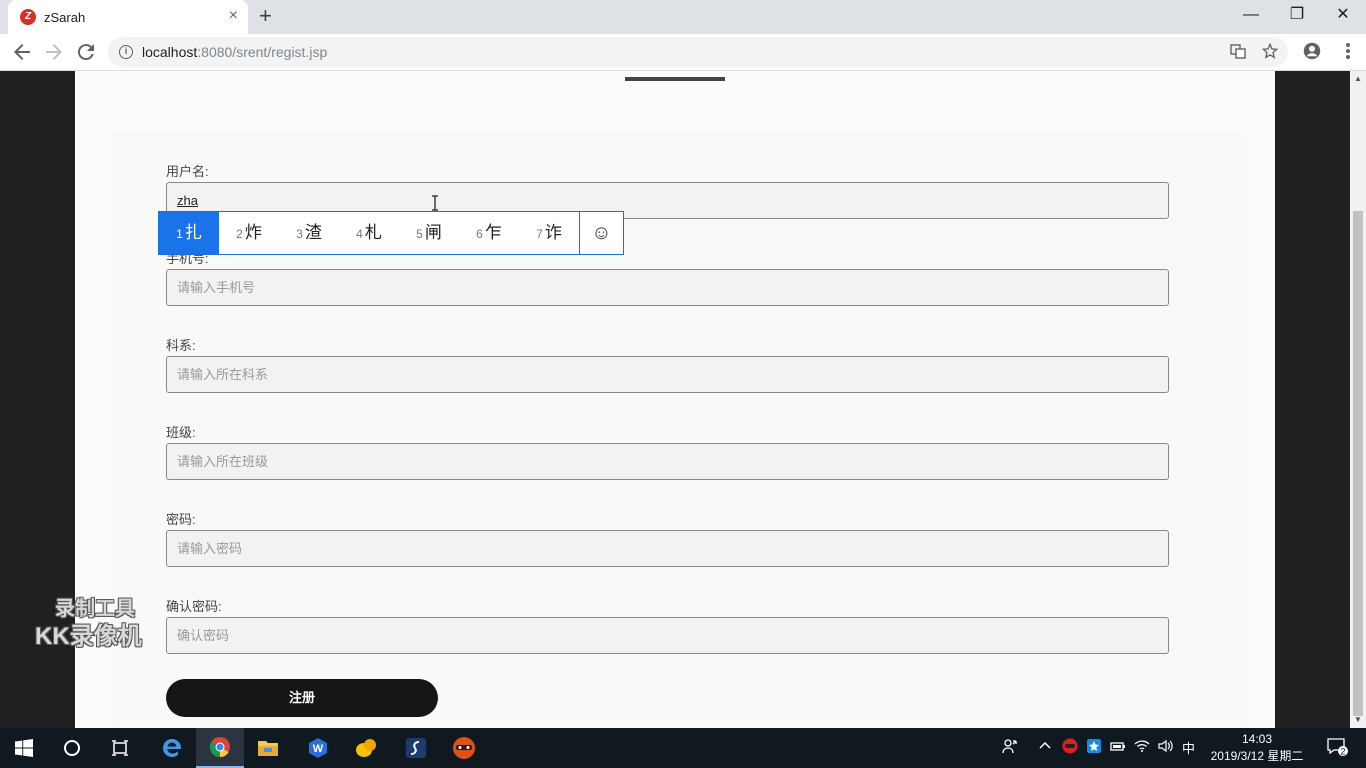  Describe the element at coordinates (675, 79) in the screenshot. I see `header-divider` at that location.